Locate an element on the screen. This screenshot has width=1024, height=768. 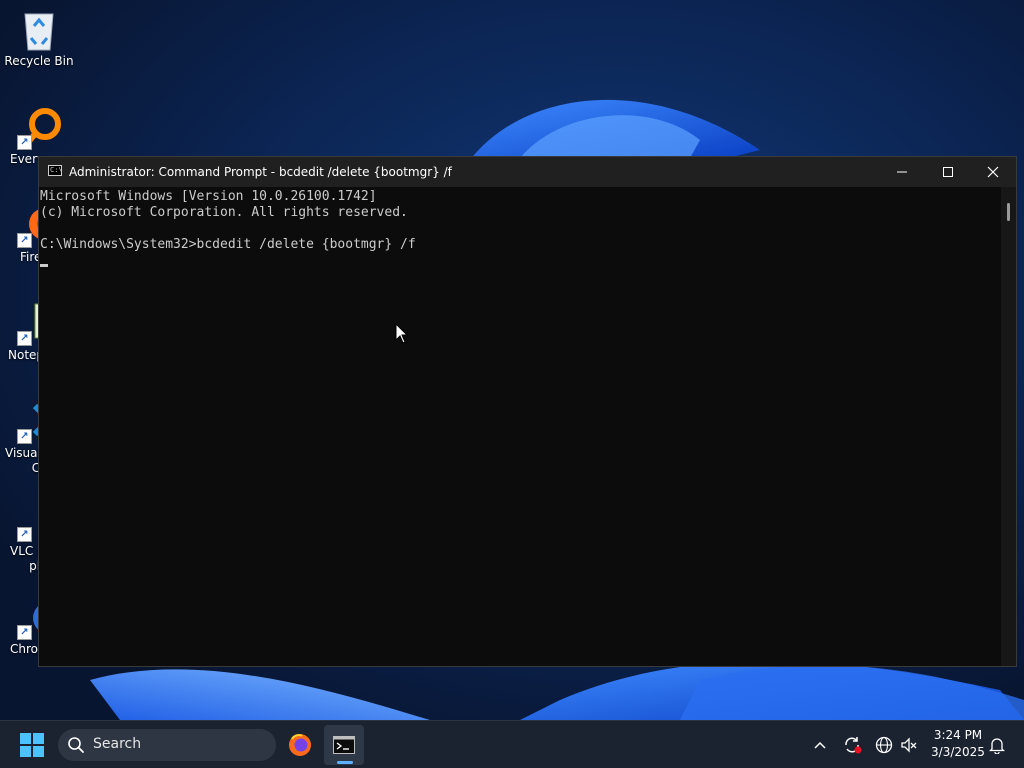
taskbar-search-box: Search is located at coordinates (167, 745).